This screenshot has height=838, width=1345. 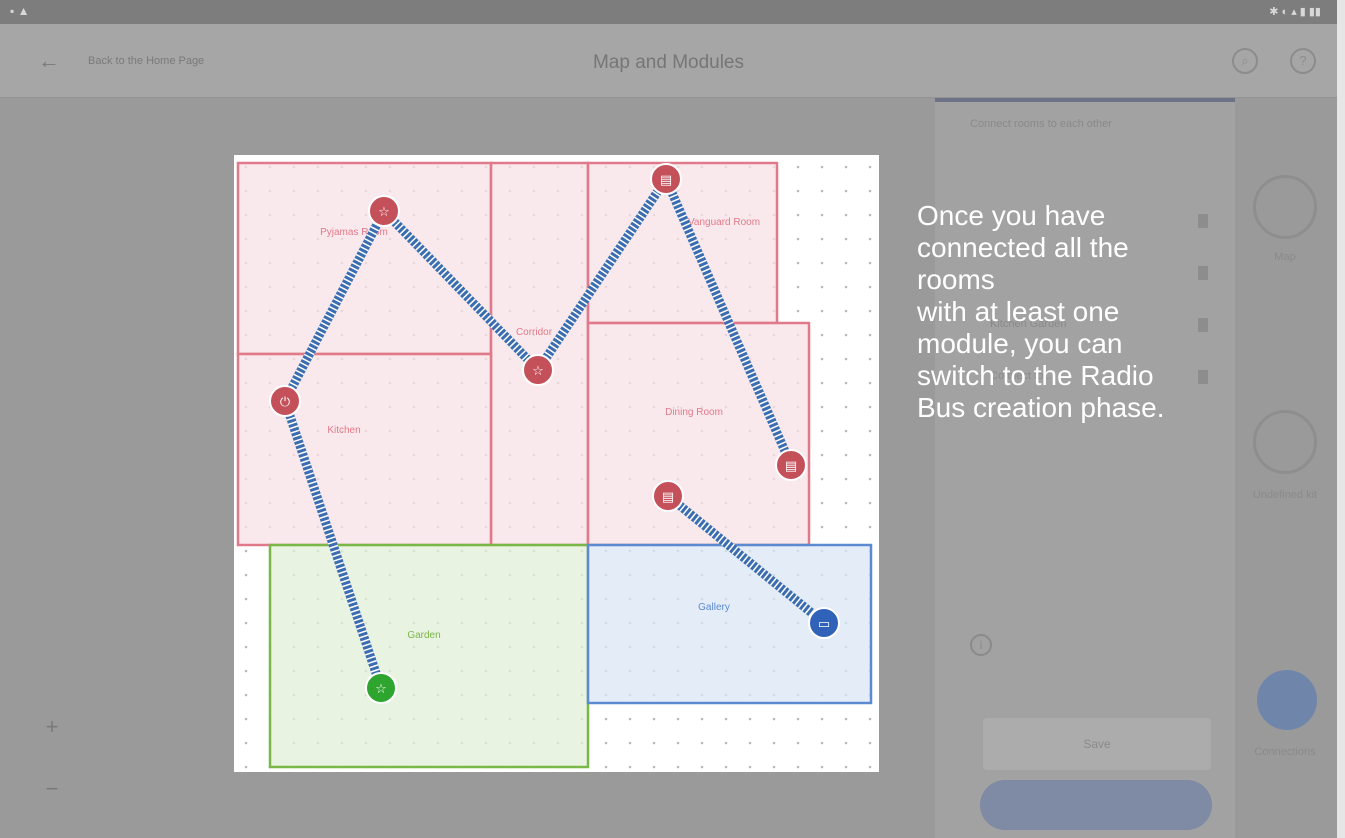 What do you see at coordinates (52, 727) in the screenshot?
I see `zoom-in-button: +` at bounding box center [52, 727].